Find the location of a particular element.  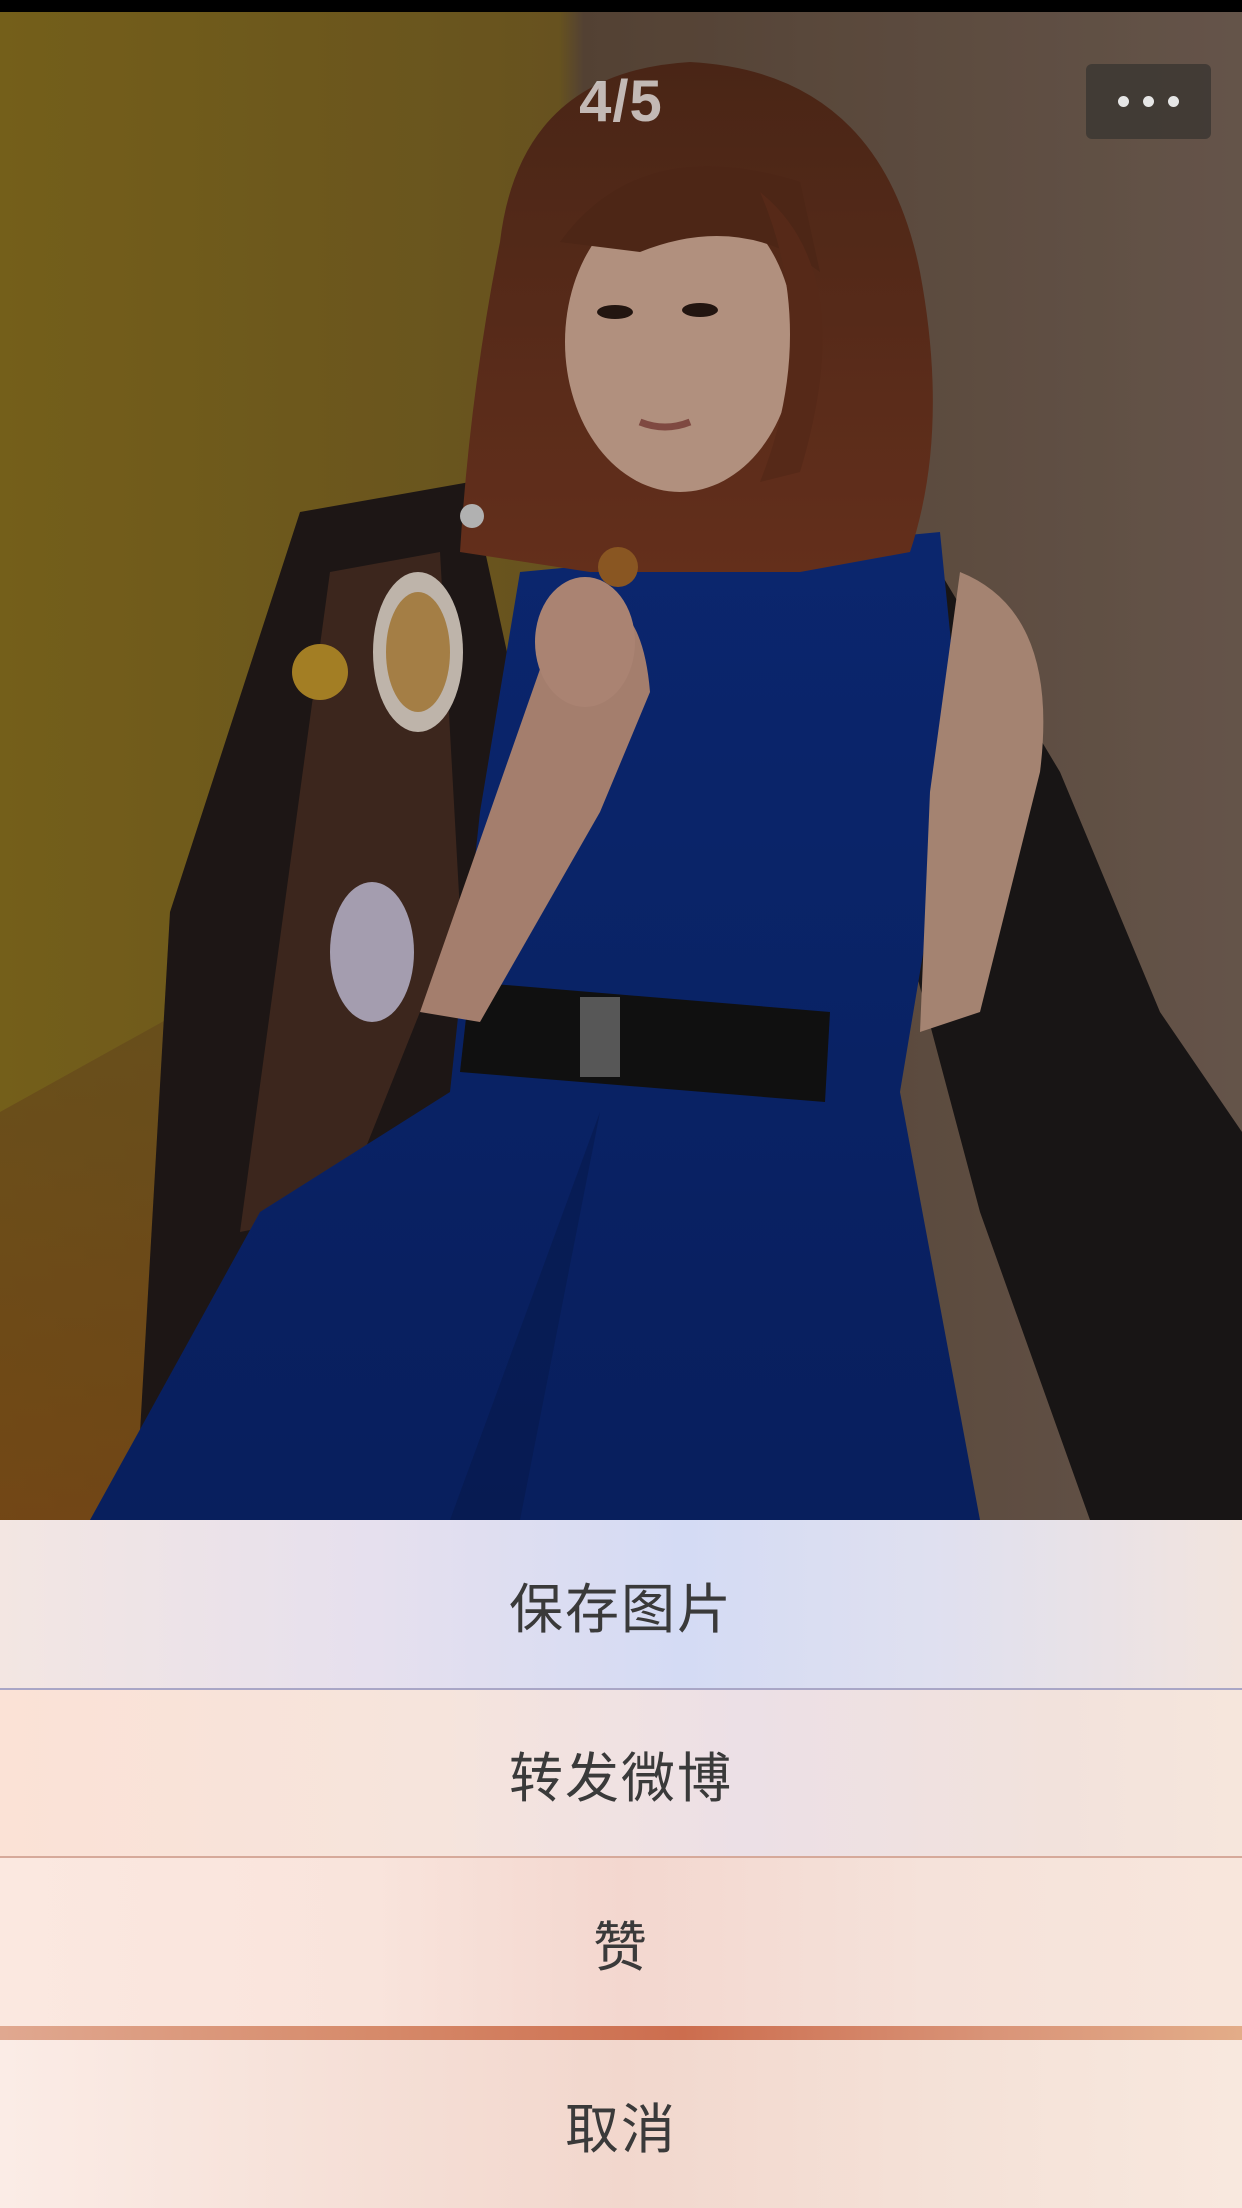

save-image-button: 保存图片 is located at coordinates (621, 1605).